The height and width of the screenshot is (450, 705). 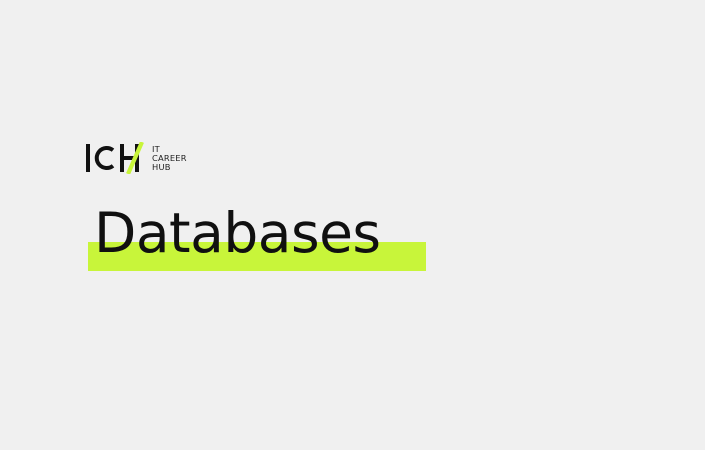 I want to click on logo-text: IT CAREER HUB, so click(x=169, y=158).